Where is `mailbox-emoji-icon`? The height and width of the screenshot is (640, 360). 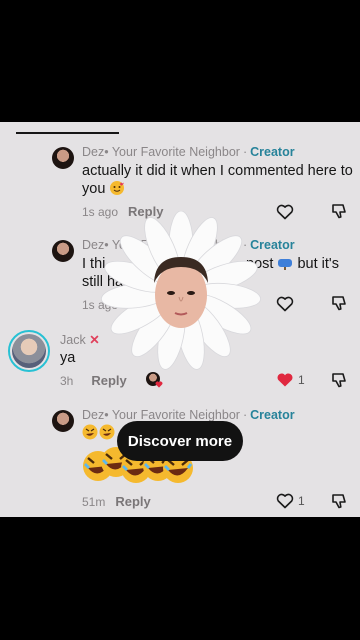 mailbox-emoji-icon is located at coordinates (285, 264).